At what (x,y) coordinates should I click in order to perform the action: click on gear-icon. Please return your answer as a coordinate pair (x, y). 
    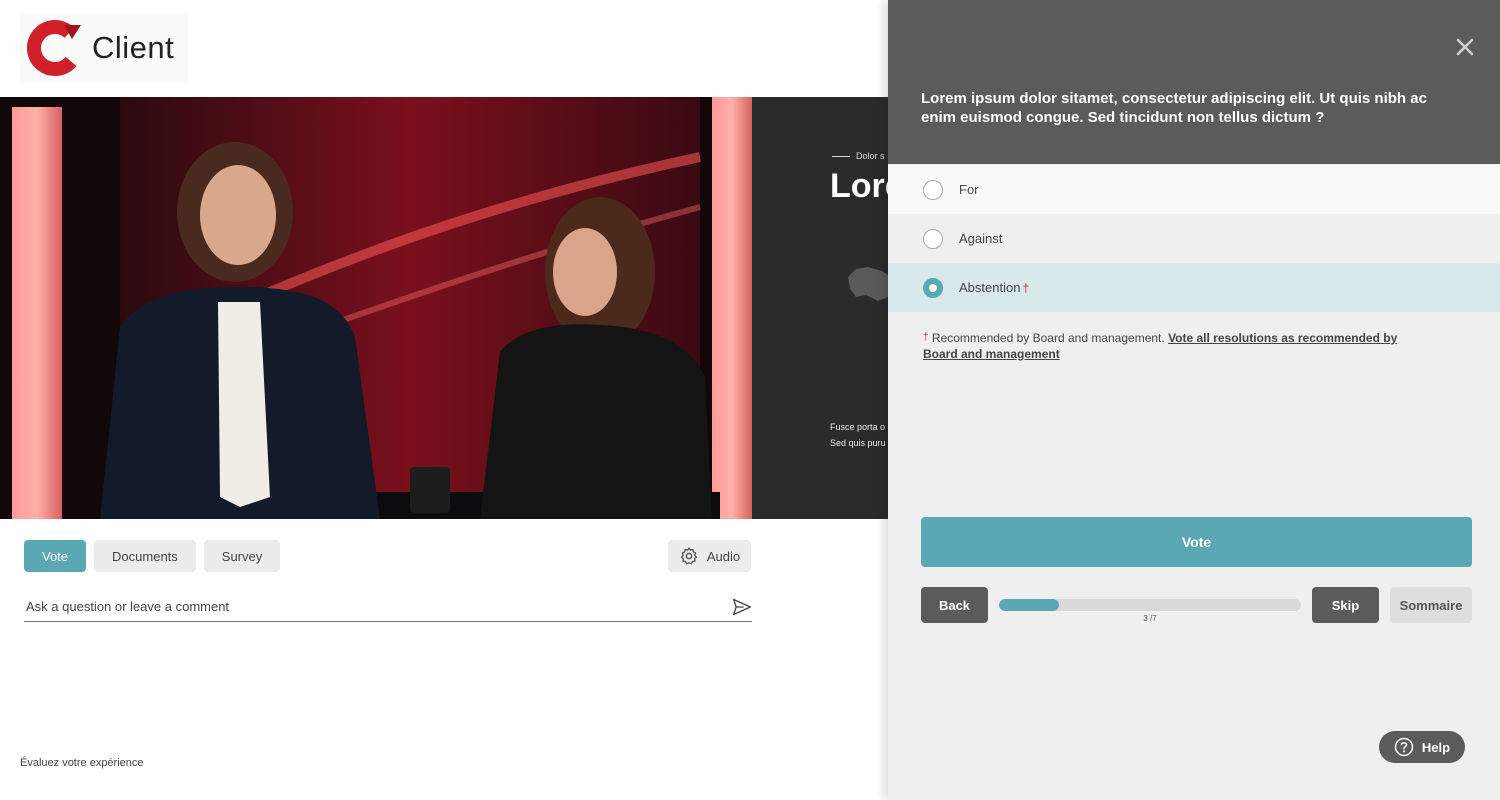
    Looking at the image, I should click on (689, 556).